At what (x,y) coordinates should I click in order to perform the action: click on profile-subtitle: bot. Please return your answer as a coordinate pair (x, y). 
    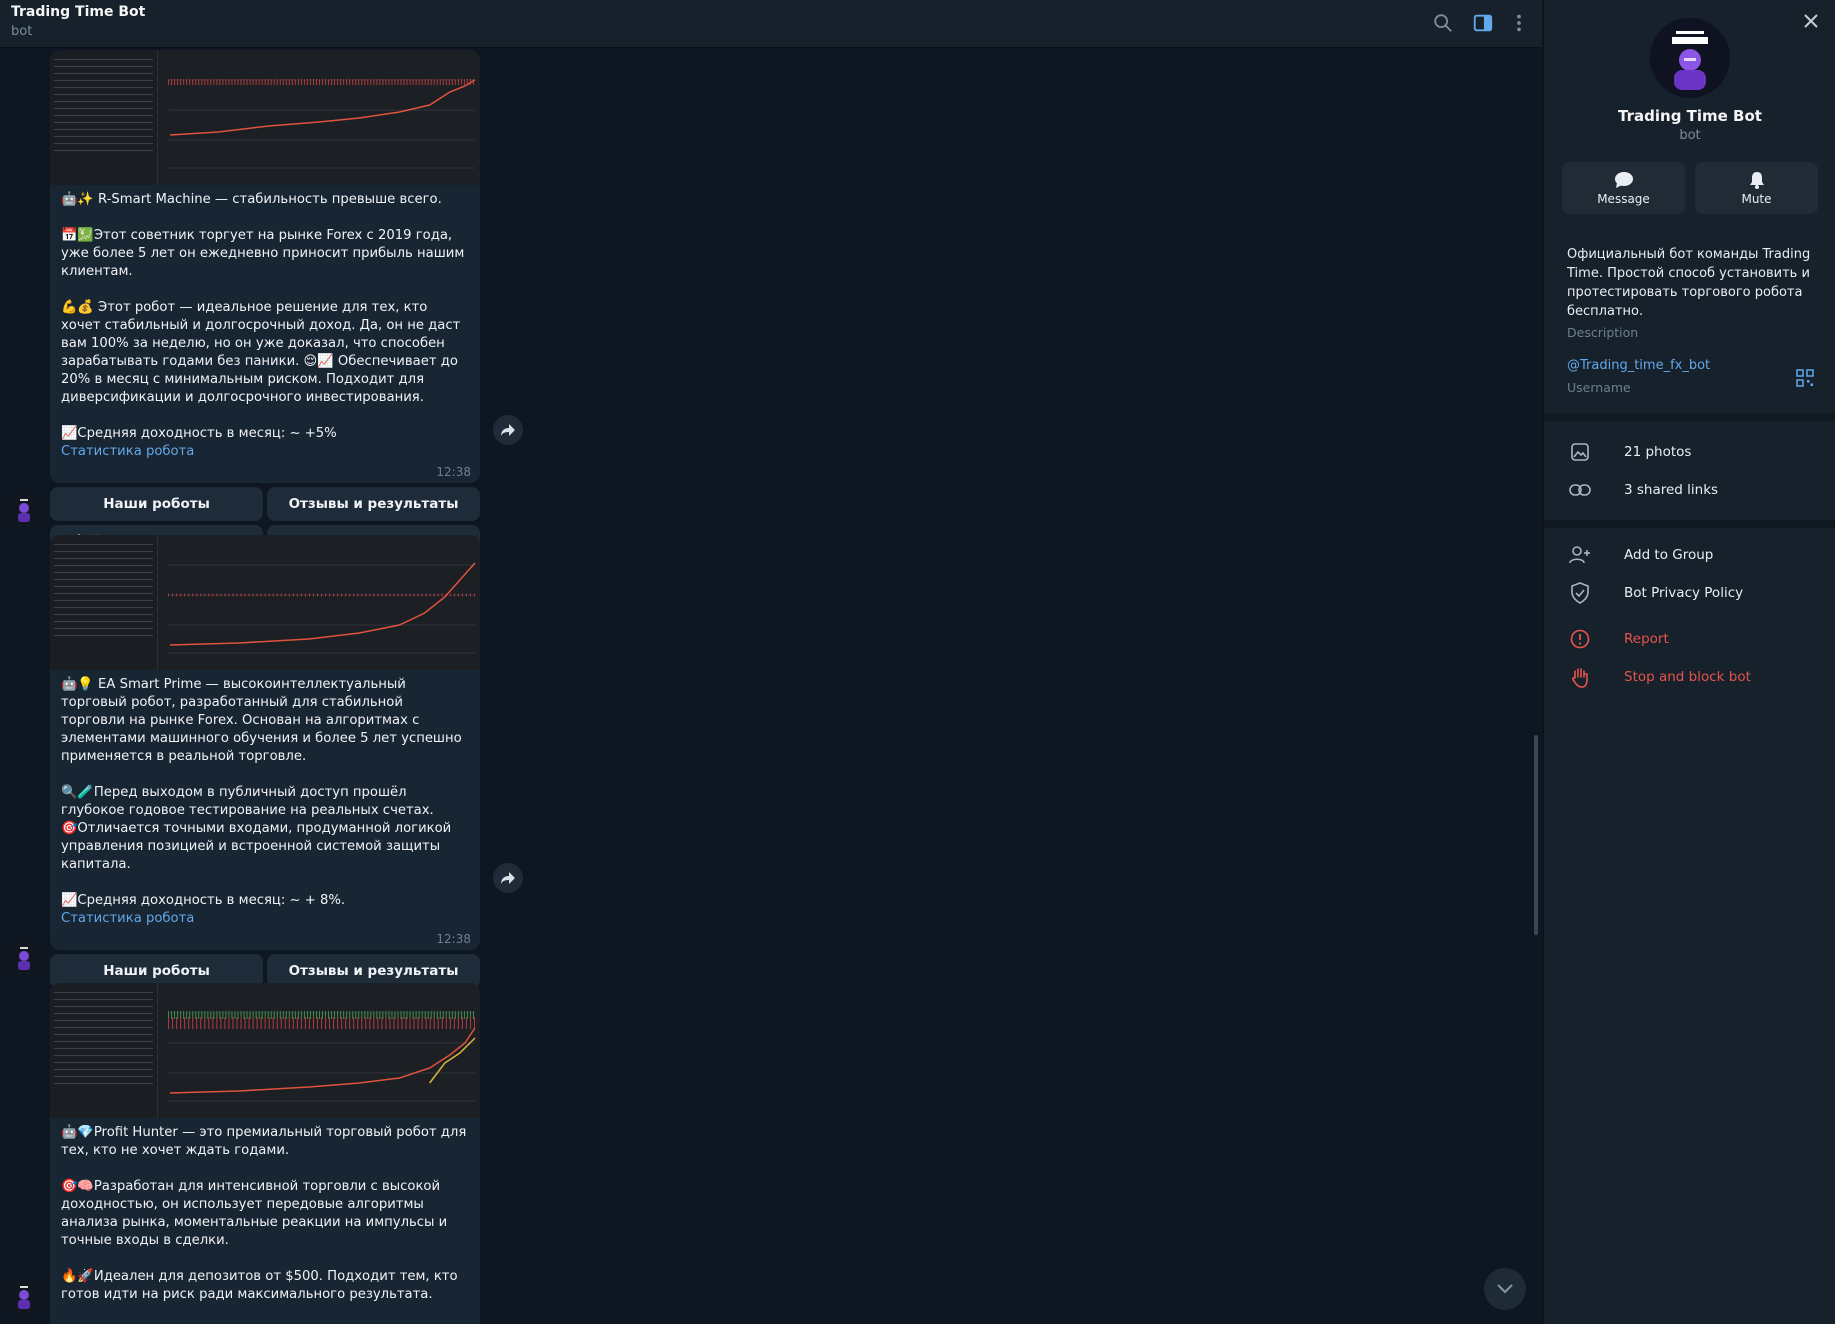
    Looking at the image, I should click on (1690, 135).